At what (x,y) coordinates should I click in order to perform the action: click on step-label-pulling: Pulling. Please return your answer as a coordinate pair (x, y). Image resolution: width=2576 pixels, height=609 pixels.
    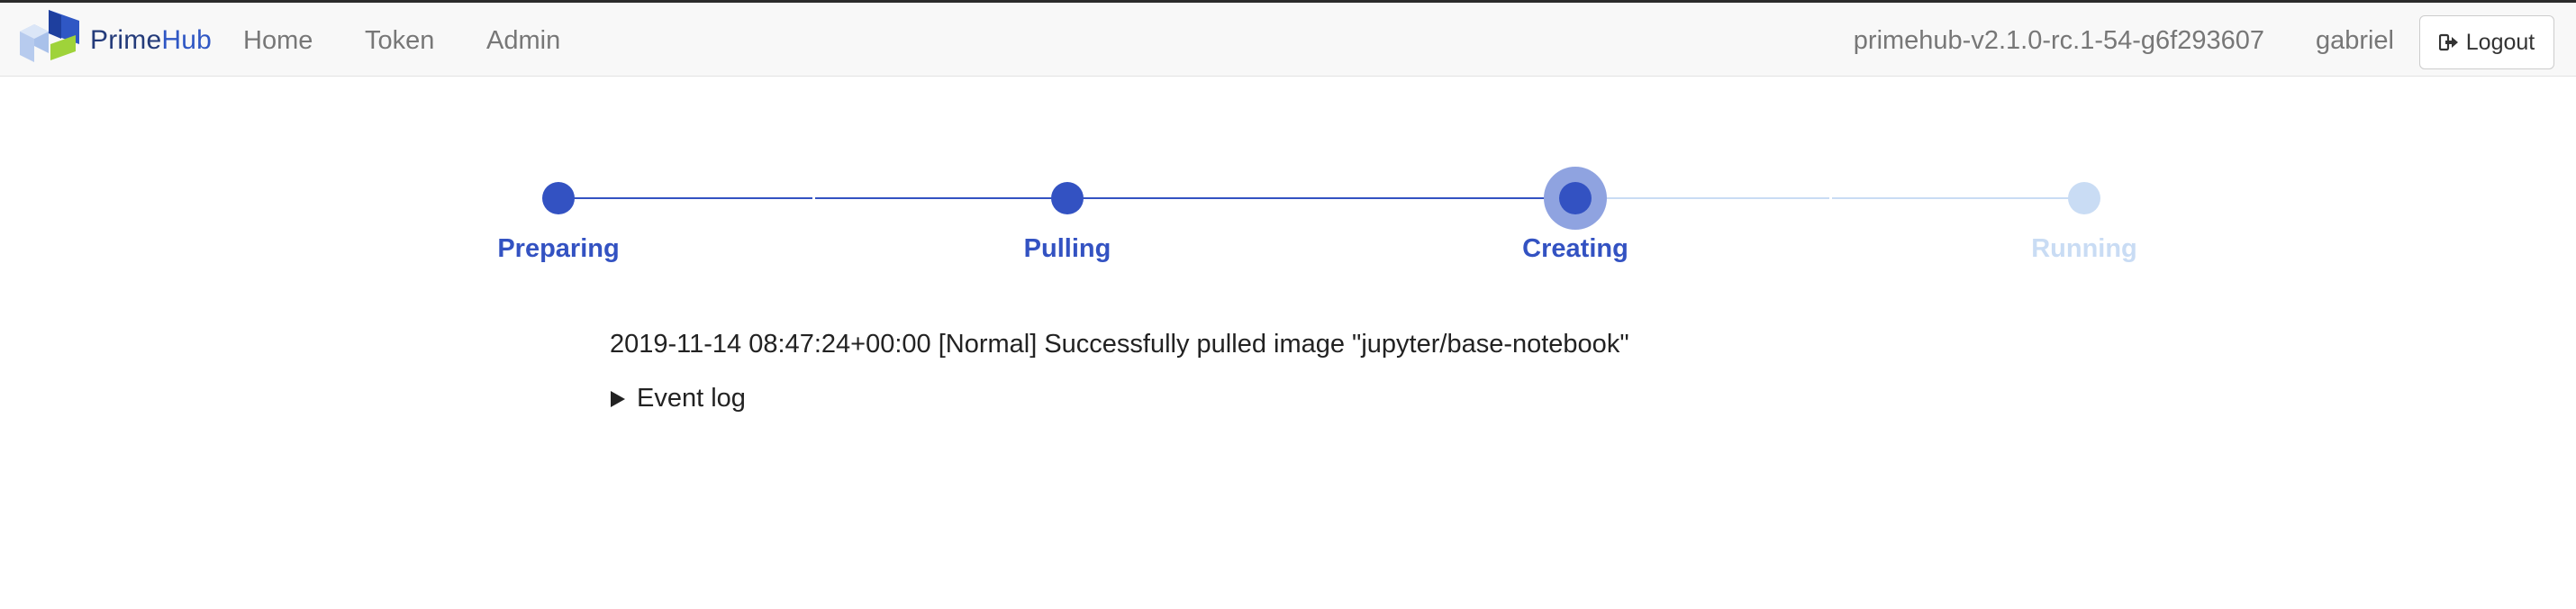
    Looking at the image, I should click on (1067, 248).